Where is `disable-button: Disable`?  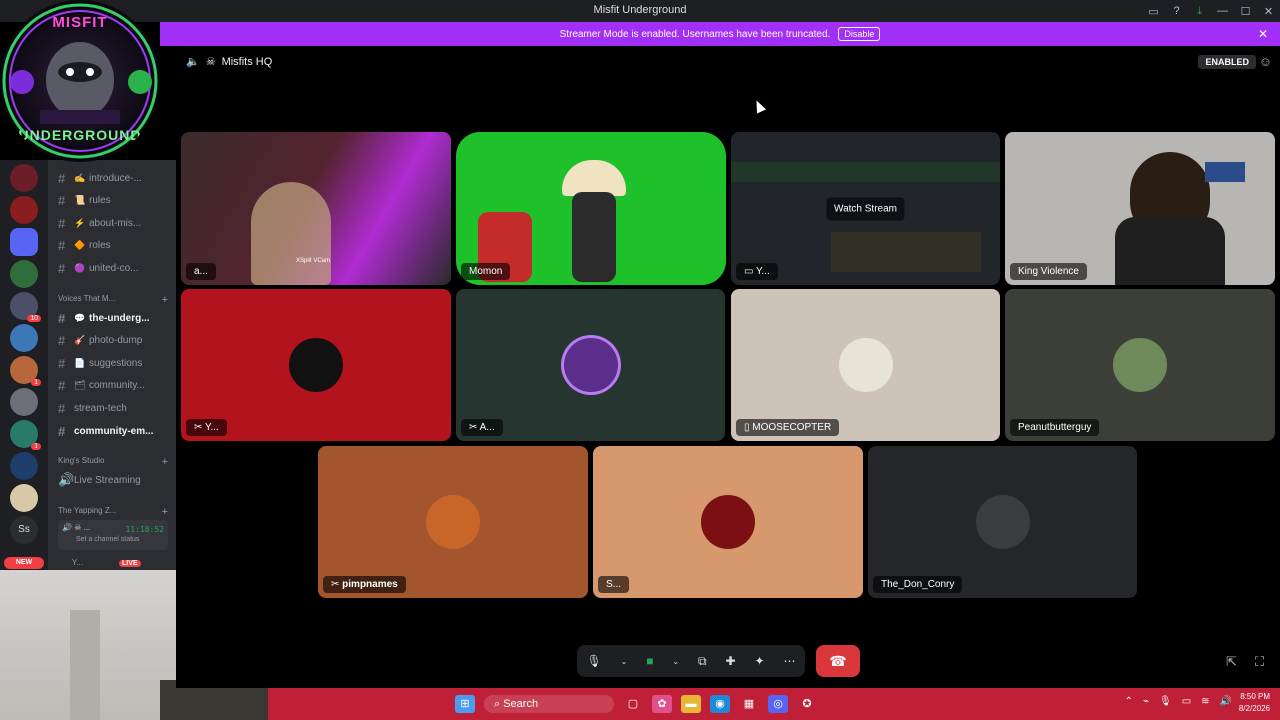
disable-button: Disable is located at coordinates (859, 34).